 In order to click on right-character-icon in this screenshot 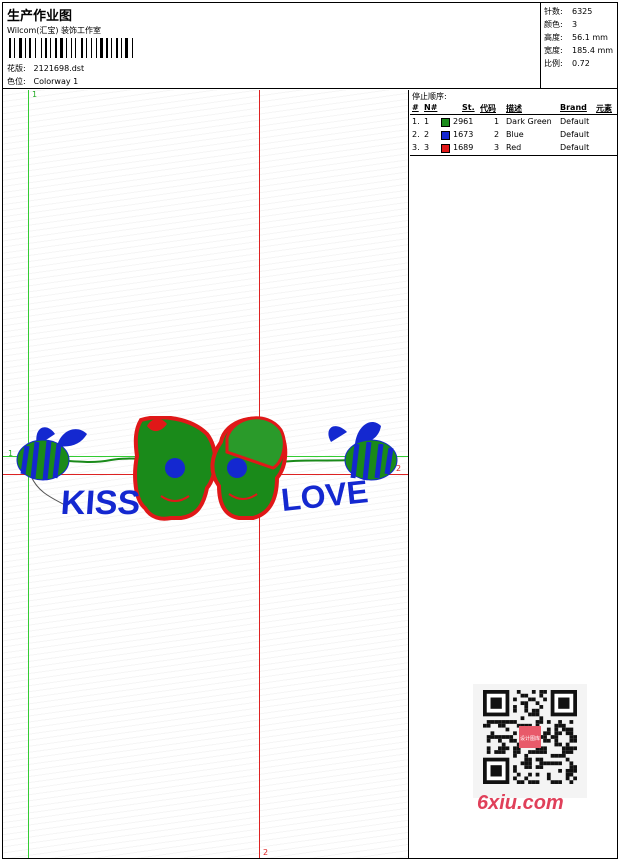, I will do `click(249, 468)`.